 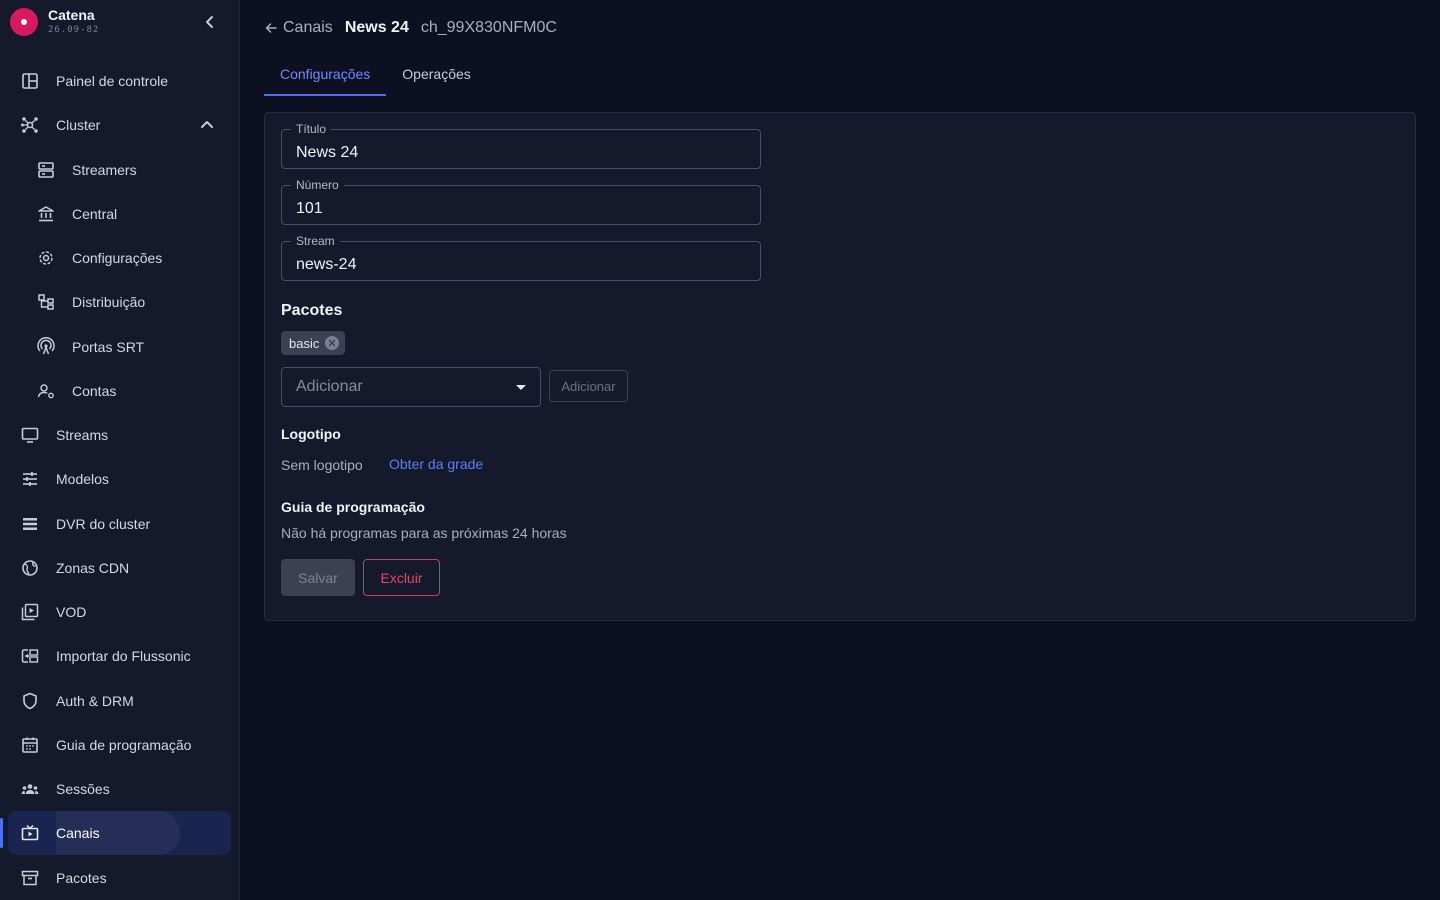 What do you see at coordinates (119, 833) in the screenshot?
I see `sidebar-item-canais: Canais` at bounding box center [119, 833].